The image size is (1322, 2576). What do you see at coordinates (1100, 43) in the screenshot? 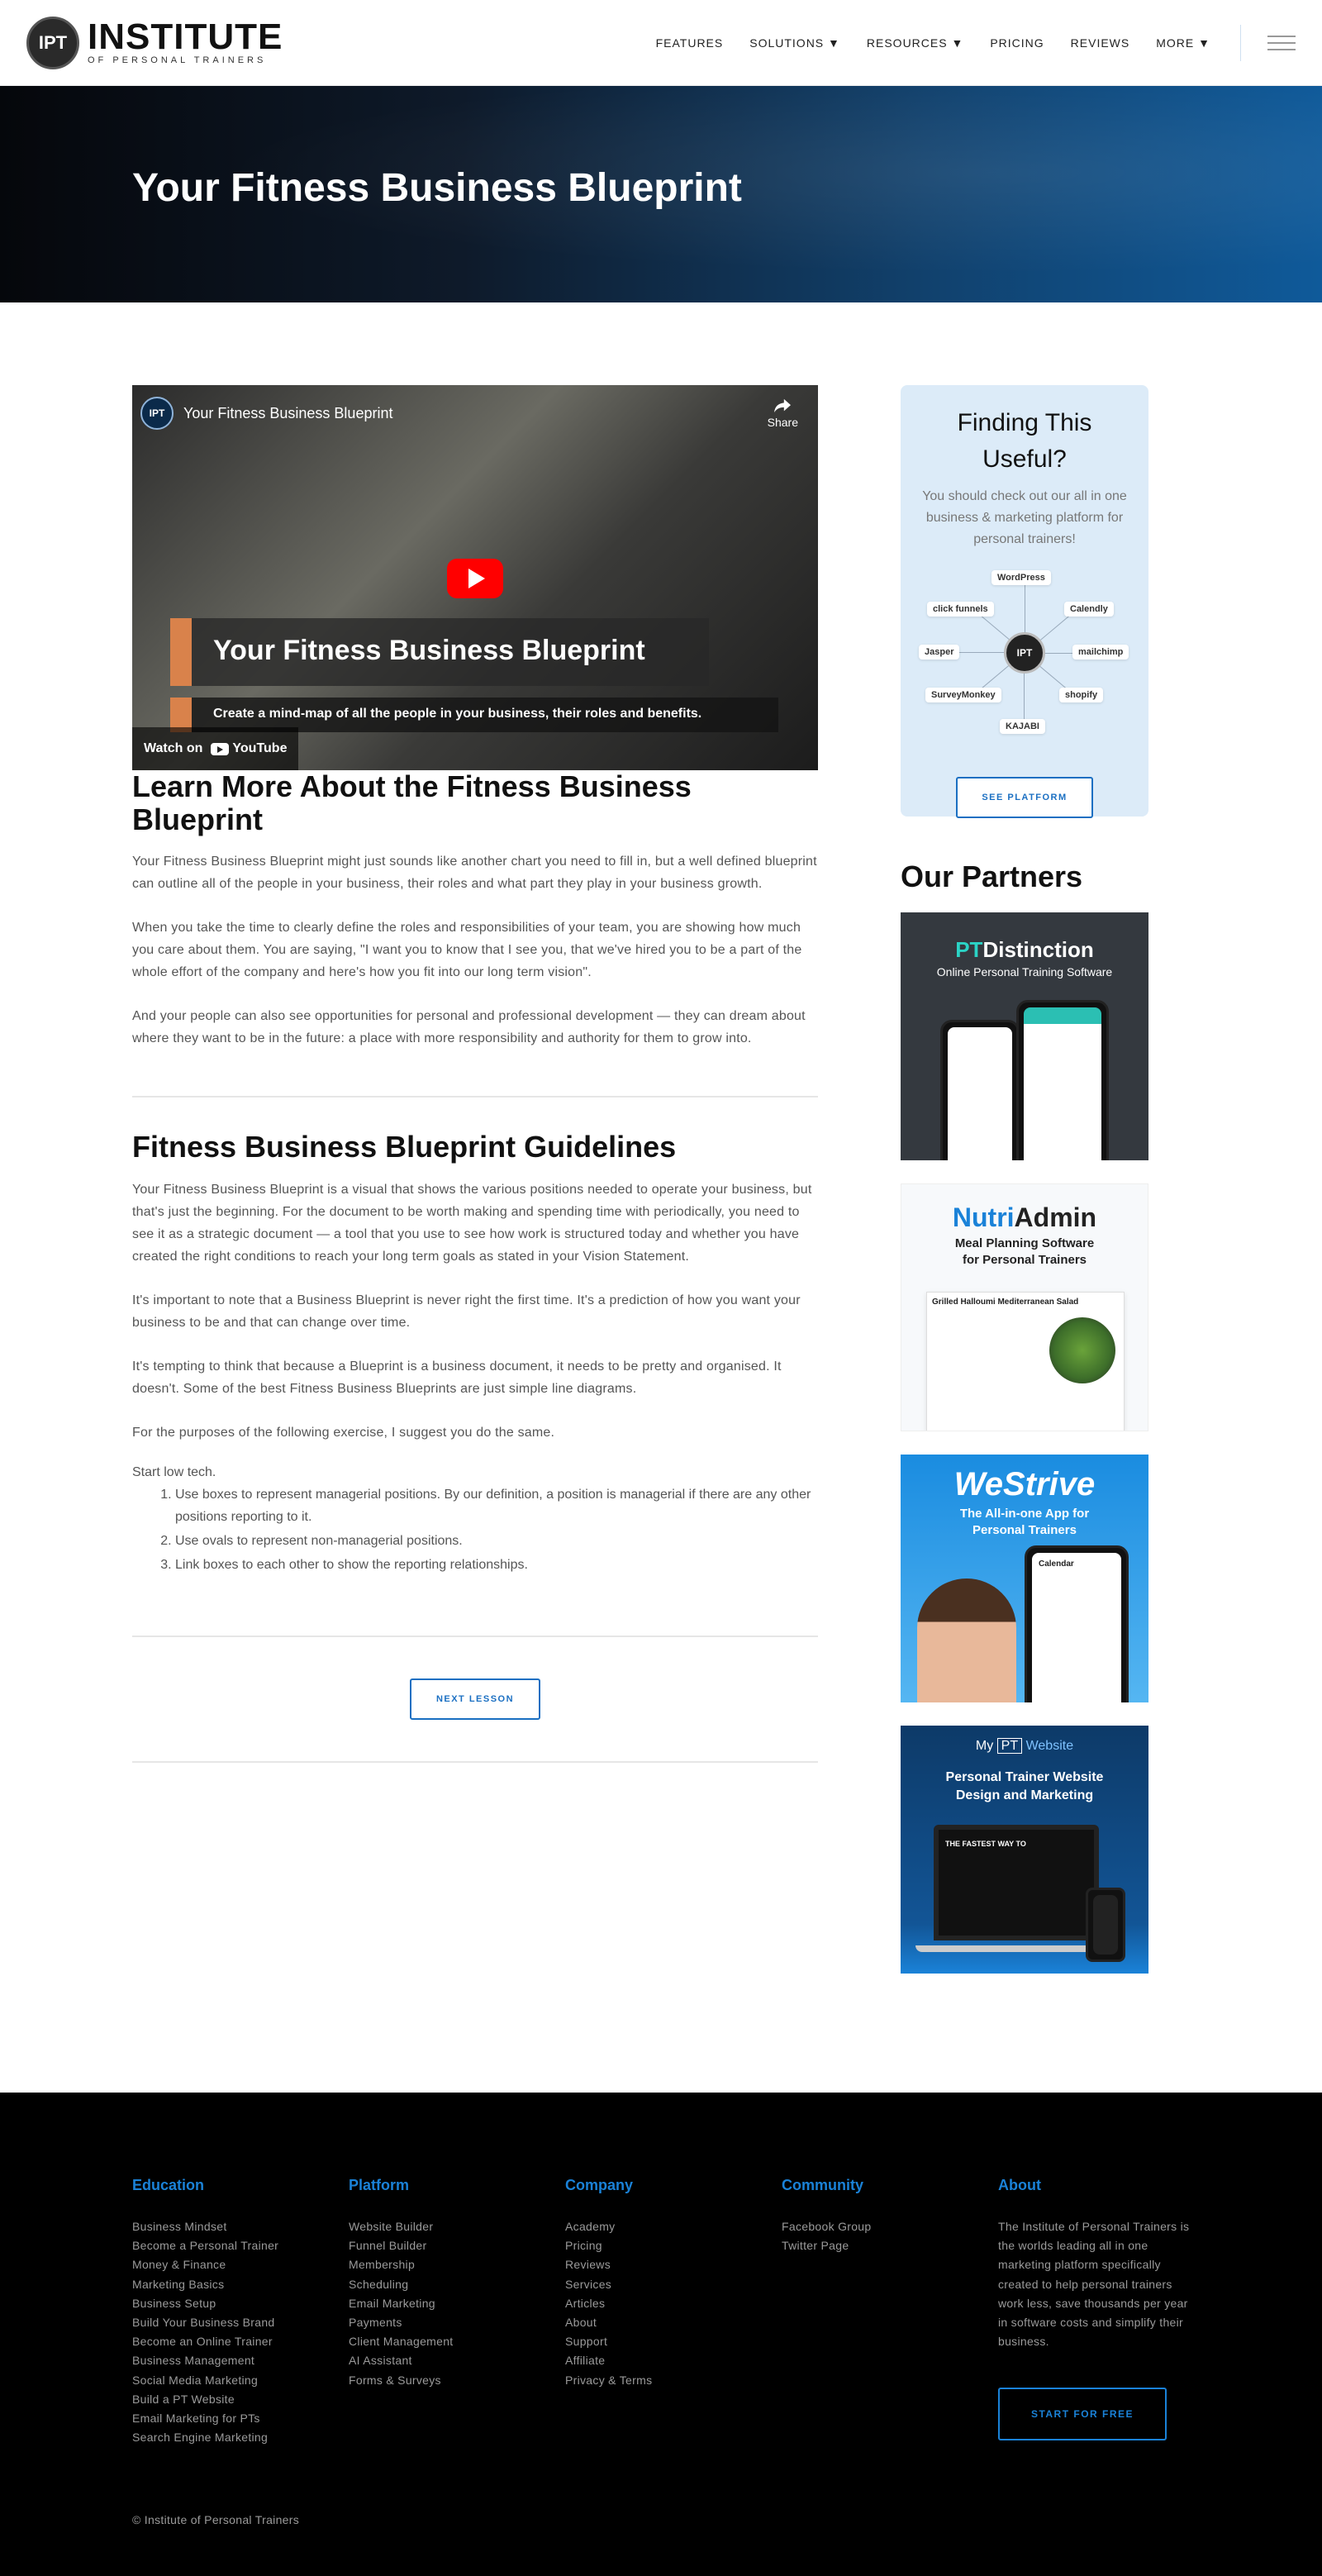
I see `nav-reviews: REVIEWS` at bounding box center [1100, 43].